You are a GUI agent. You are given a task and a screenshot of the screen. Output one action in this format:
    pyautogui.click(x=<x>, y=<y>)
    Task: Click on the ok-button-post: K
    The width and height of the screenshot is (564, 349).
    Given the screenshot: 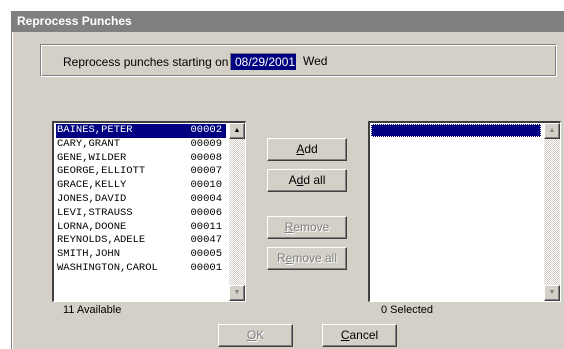 What is the action you would take?
    pyautogui.click(x=260, y=335)
    